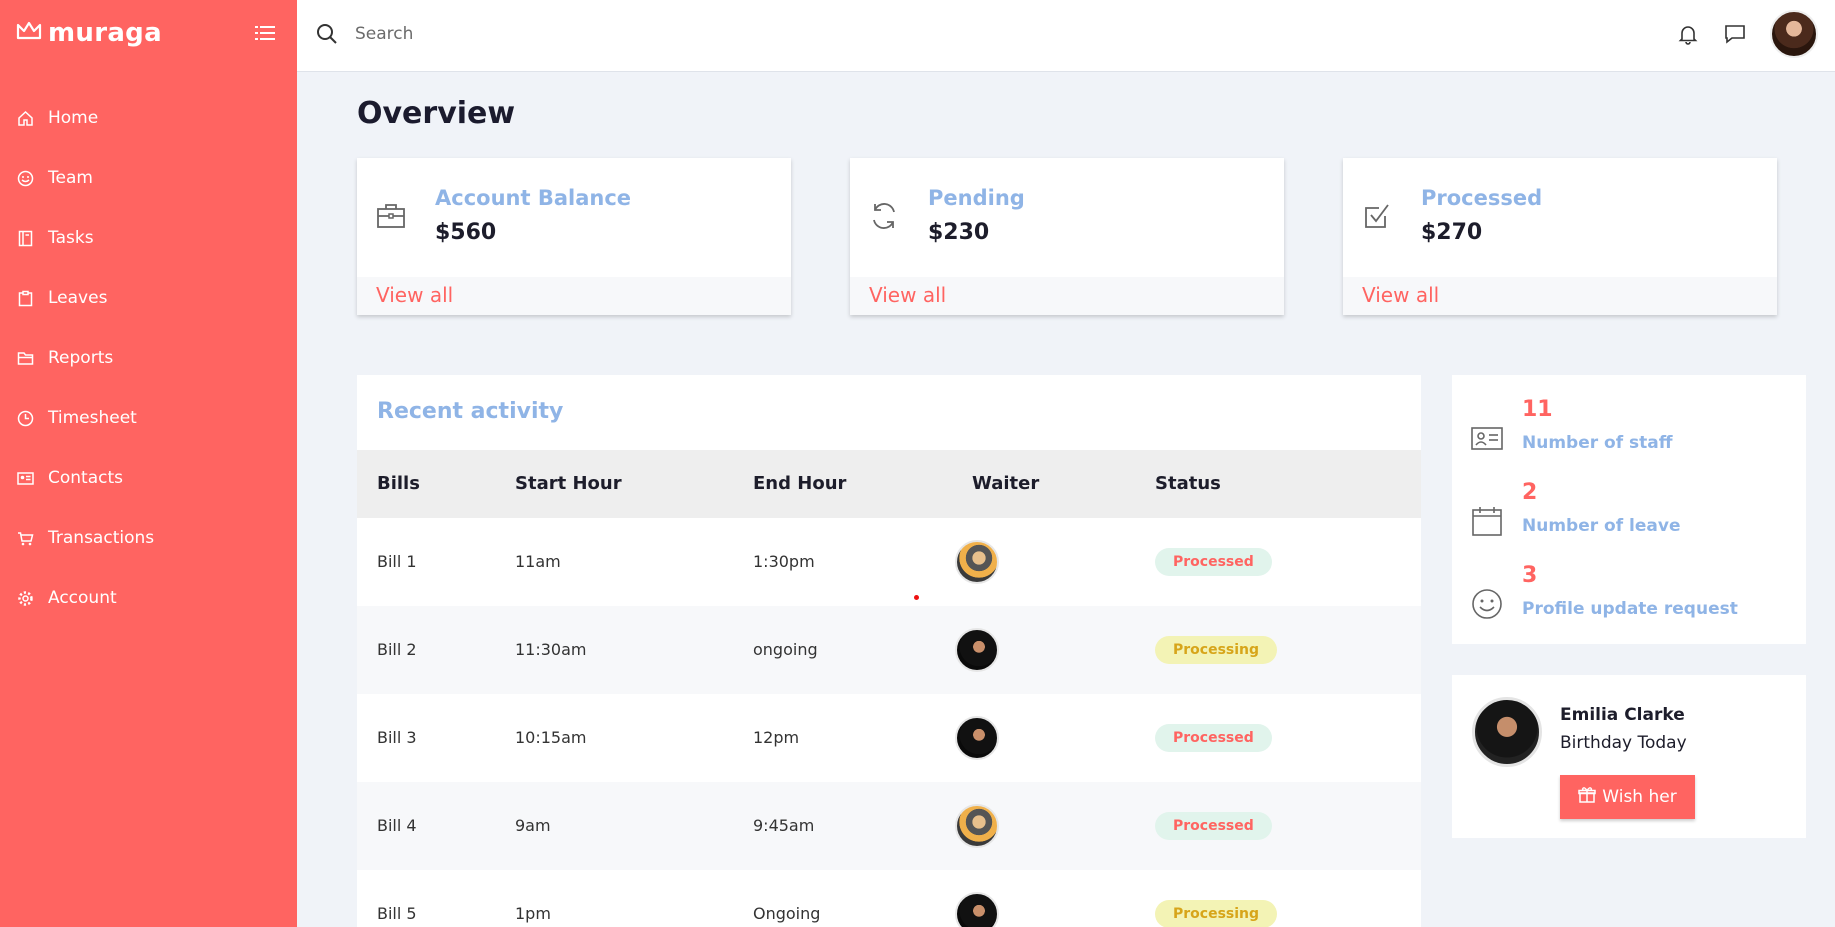 This screenshot has width=1835, height=927. I want to click on start-hour-cell: 11:30am, so click(551, 649).